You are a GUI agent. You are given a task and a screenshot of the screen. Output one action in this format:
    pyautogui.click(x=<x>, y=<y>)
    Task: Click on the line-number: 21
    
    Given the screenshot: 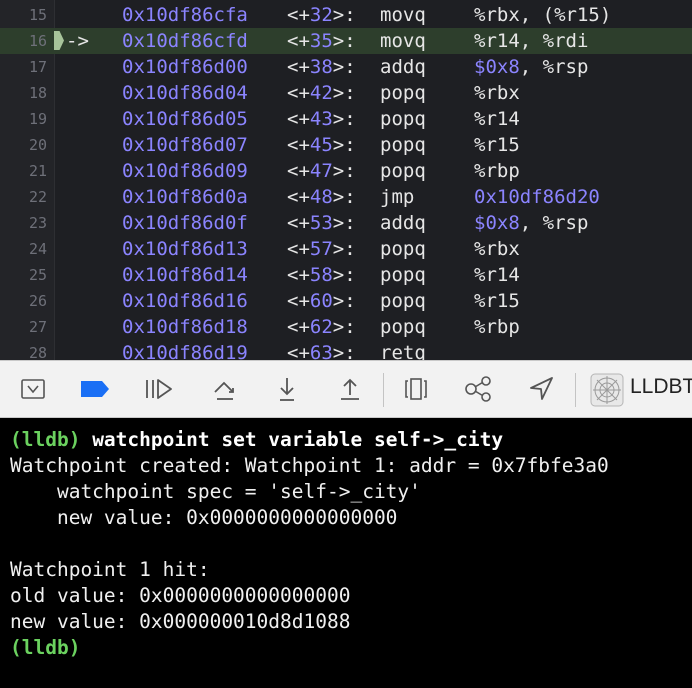 What is the action you would take?
    pyautogui.click(x=37, y=171)
    